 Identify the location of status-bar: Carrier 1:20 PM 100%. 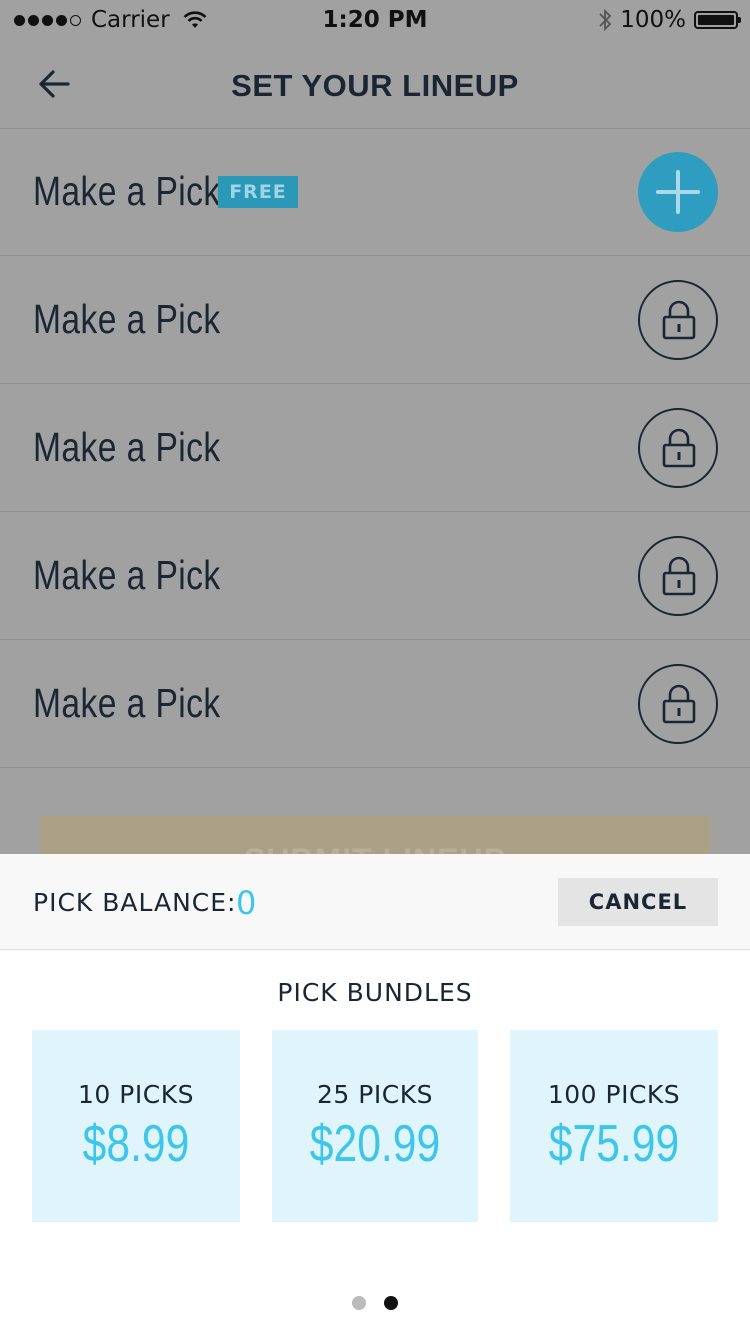
(375, 20).